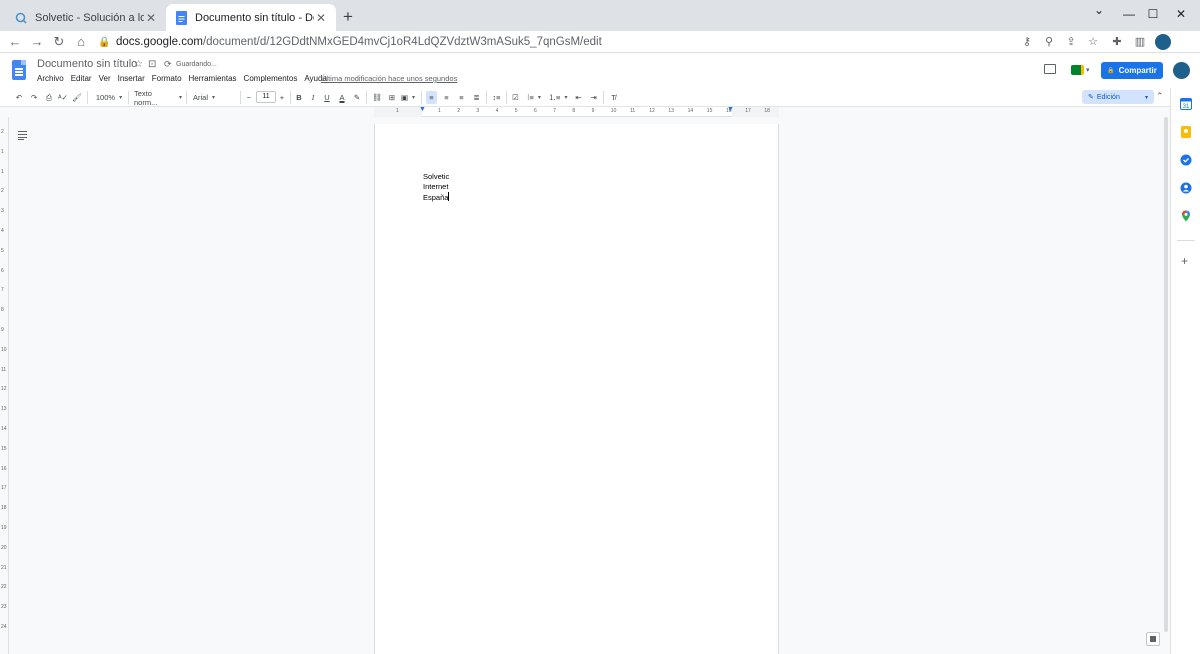 This screenshot has height=654, width=1200. What do you see at coordinates (213, 78) in the screenshot?
I see `menu-herramientas: Herramientas` at bounding box center [213, 78].